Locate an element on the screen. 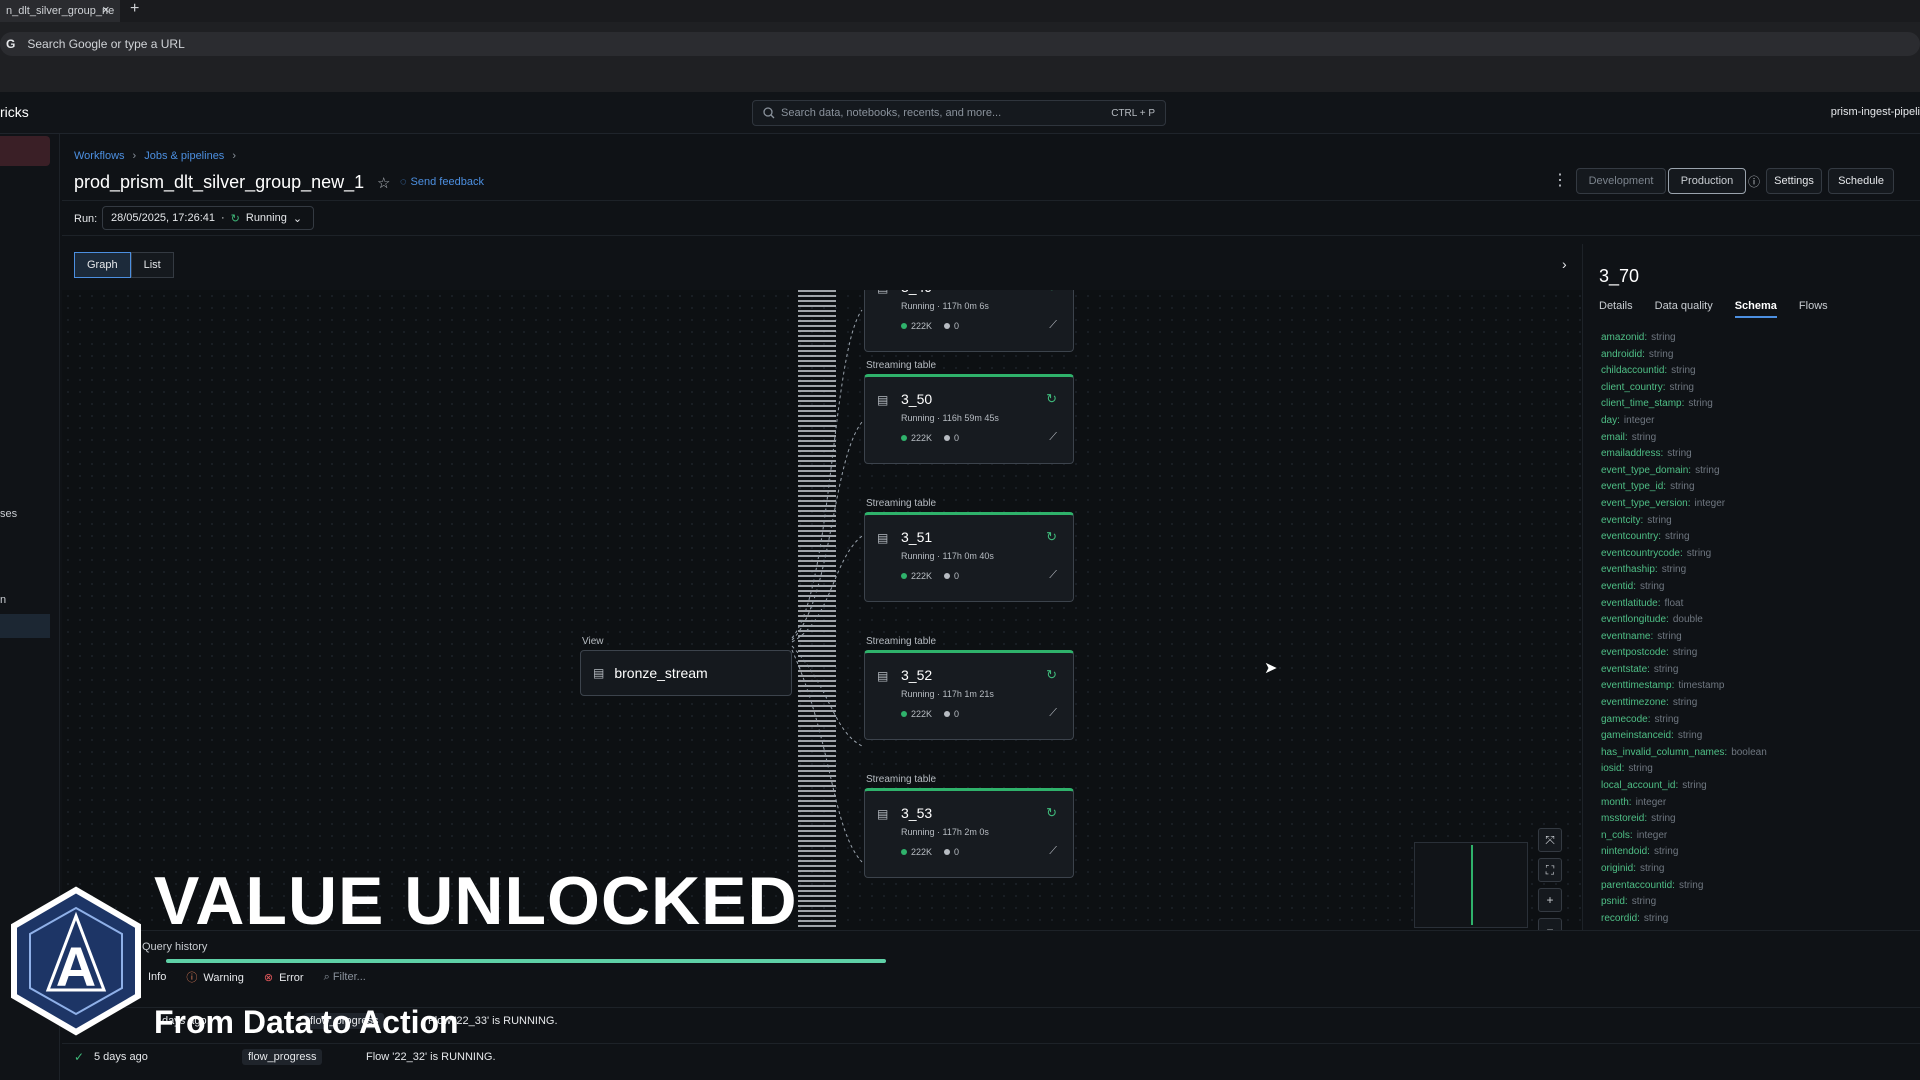 This screenshot has height=1080, width=1920. schema-field-name: eventid: is located at coordinates (1619, 586).